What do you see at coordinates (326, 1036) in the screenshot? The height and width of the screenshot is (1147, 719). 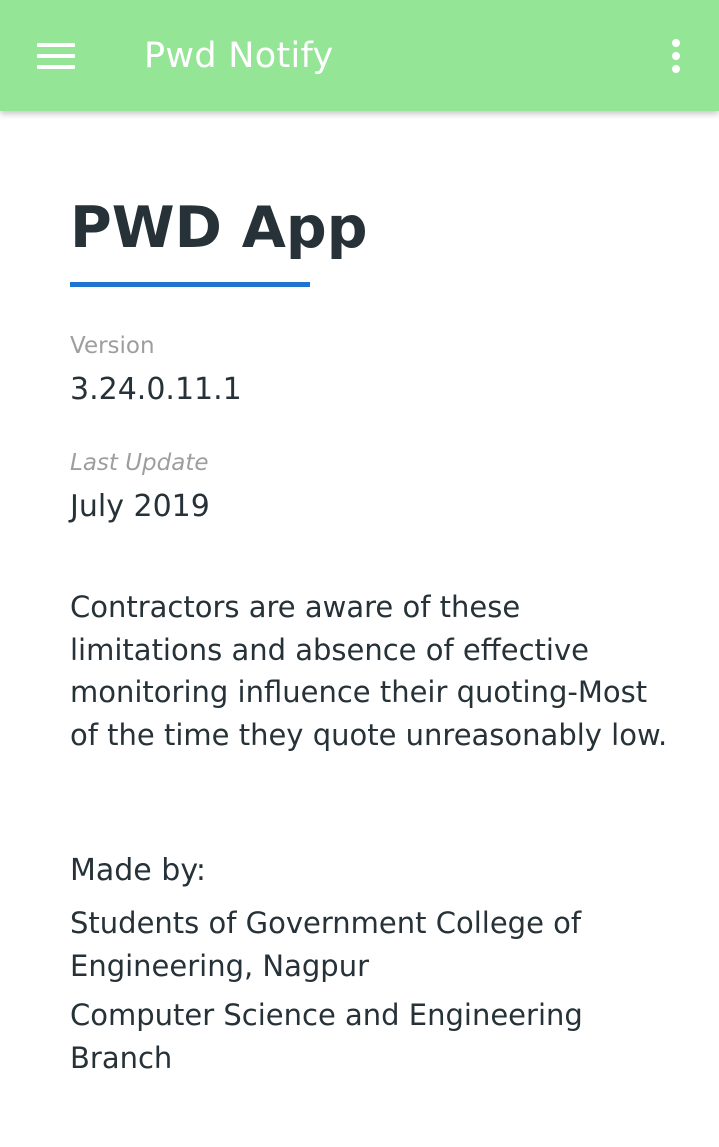 I see `credit-branch: Computer Science and Engineering Branch` at bounding box center [326, 1036].